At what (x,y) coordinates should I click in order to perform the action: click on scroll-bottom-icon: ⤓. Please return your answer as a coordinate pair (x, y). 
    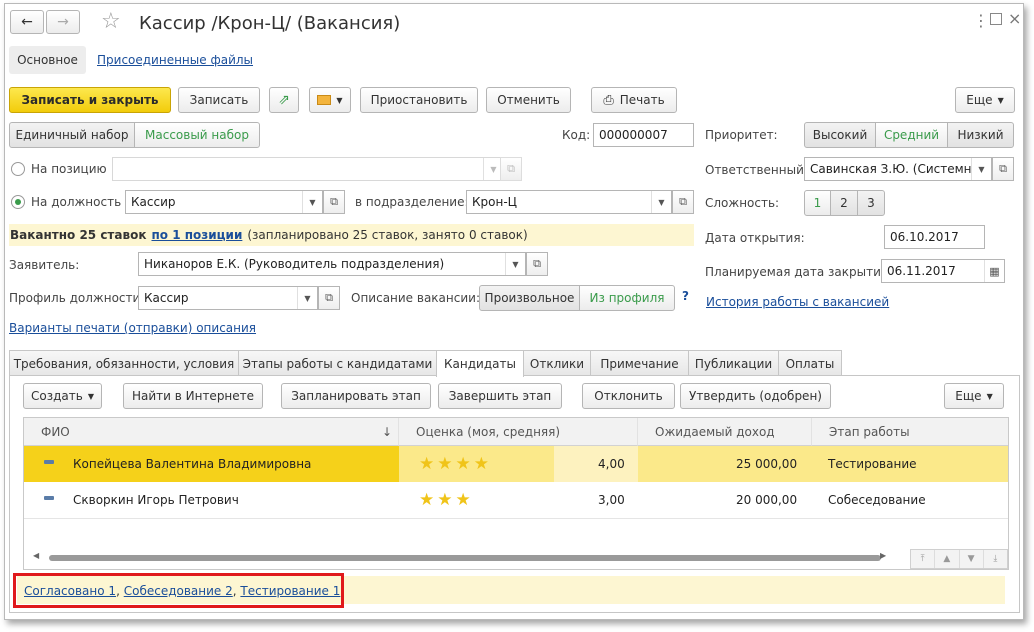
    Looking at the image, I should click on (995, 559).